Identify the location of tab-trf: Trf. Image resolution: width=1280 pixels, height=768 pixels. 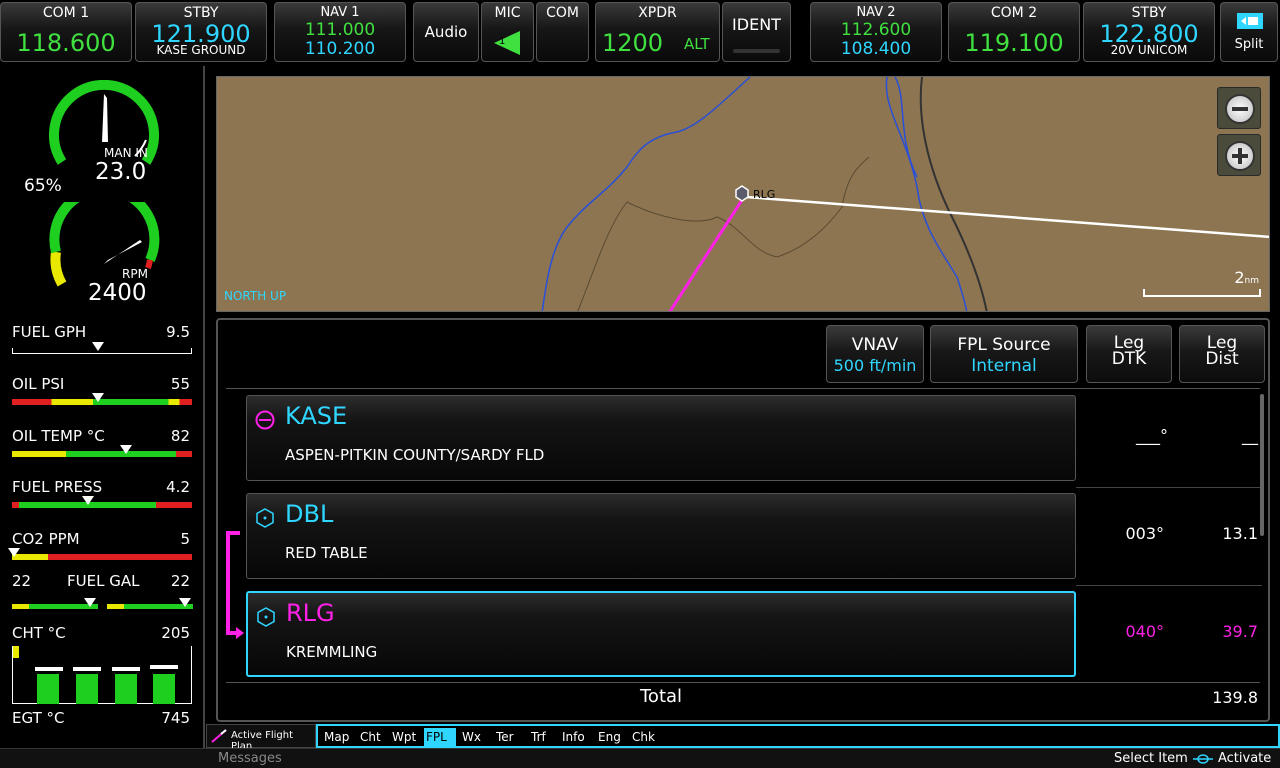
(538, 737).